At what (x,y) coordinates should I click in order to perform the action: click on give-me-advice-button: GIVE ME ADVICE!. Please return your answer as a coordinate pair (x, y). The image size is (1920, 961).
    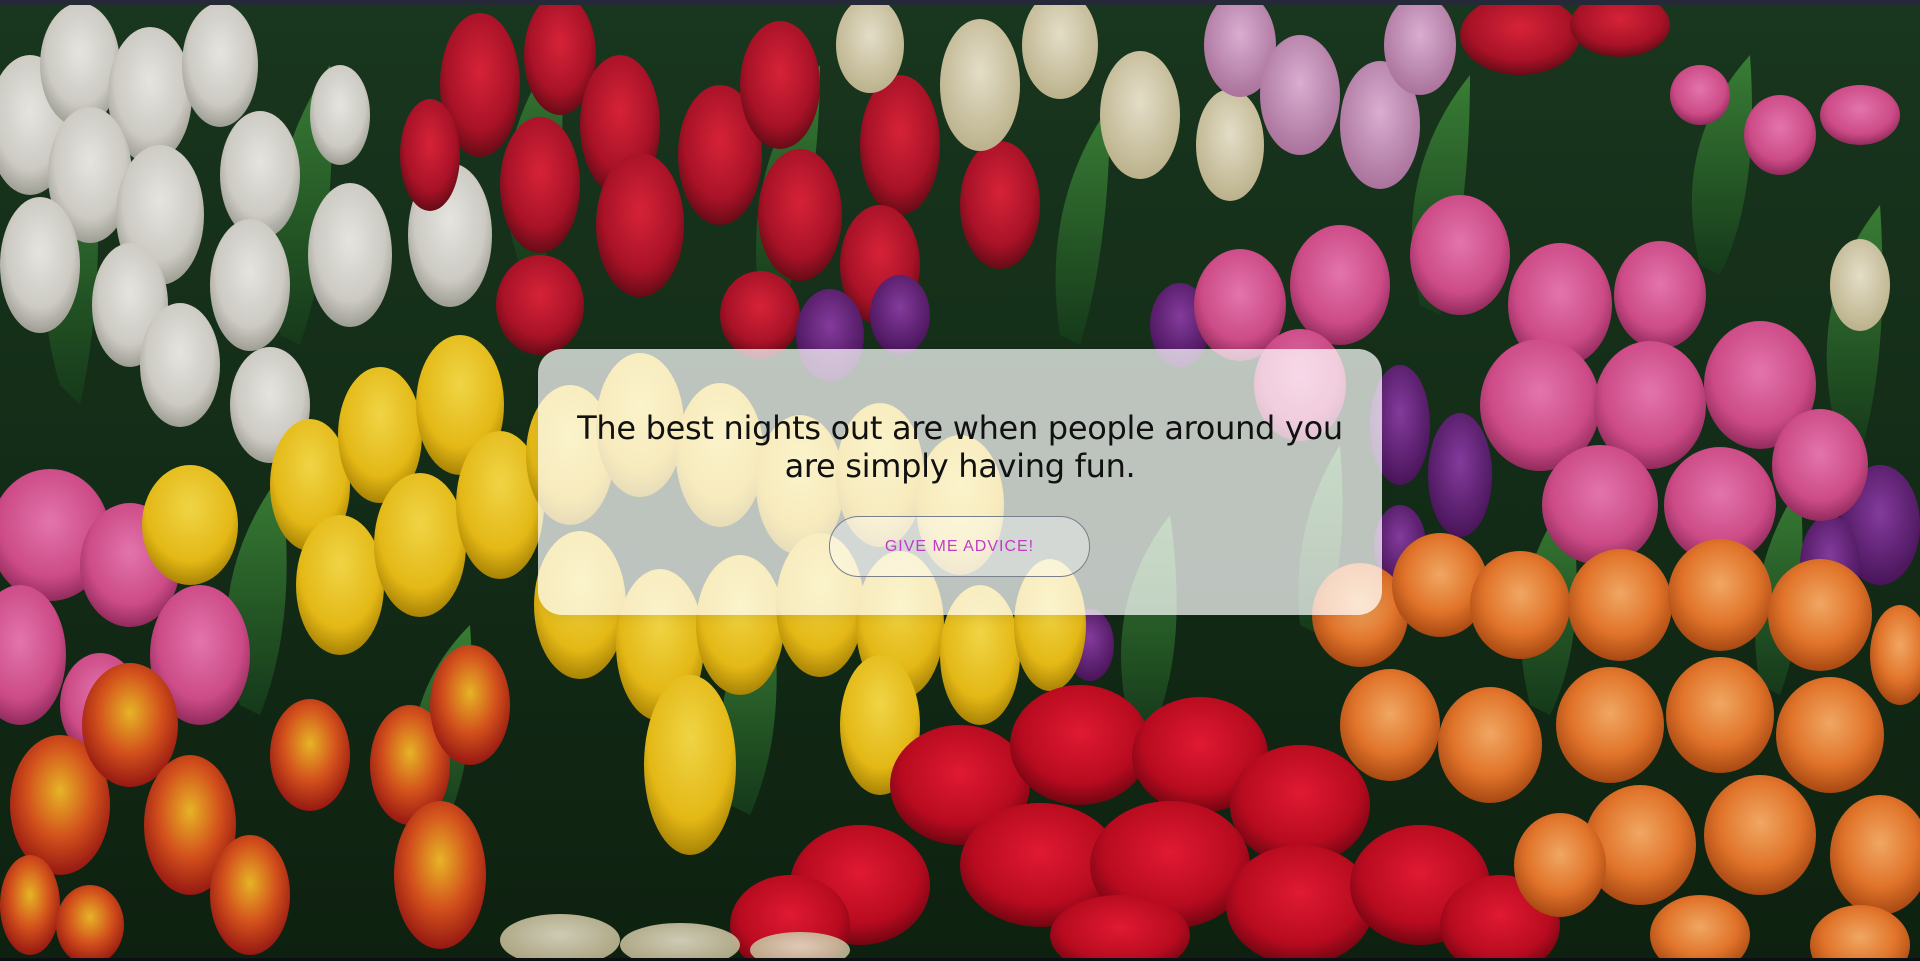
    Looking at the image, I should click on (959, 546).